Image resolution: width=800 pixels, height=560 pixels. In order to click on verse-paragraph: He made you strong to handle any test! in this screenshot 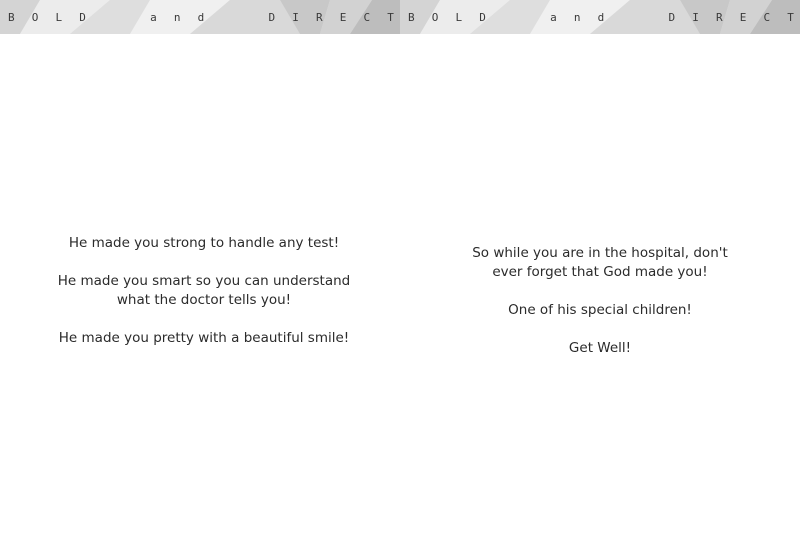, I will do `click(204, 243)`.